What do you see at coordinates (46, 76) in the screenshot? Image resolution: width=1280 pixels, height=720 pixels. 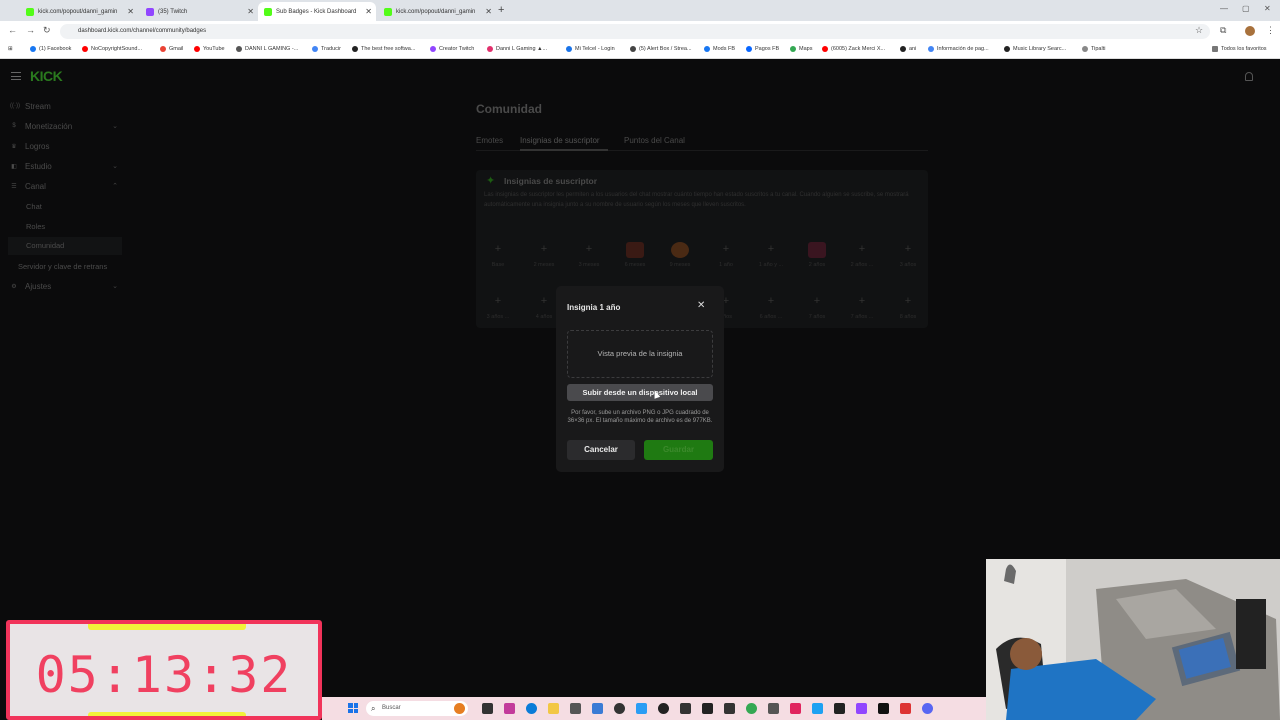 I see `kick-logo: KICK` at bounding box center [46, 76].